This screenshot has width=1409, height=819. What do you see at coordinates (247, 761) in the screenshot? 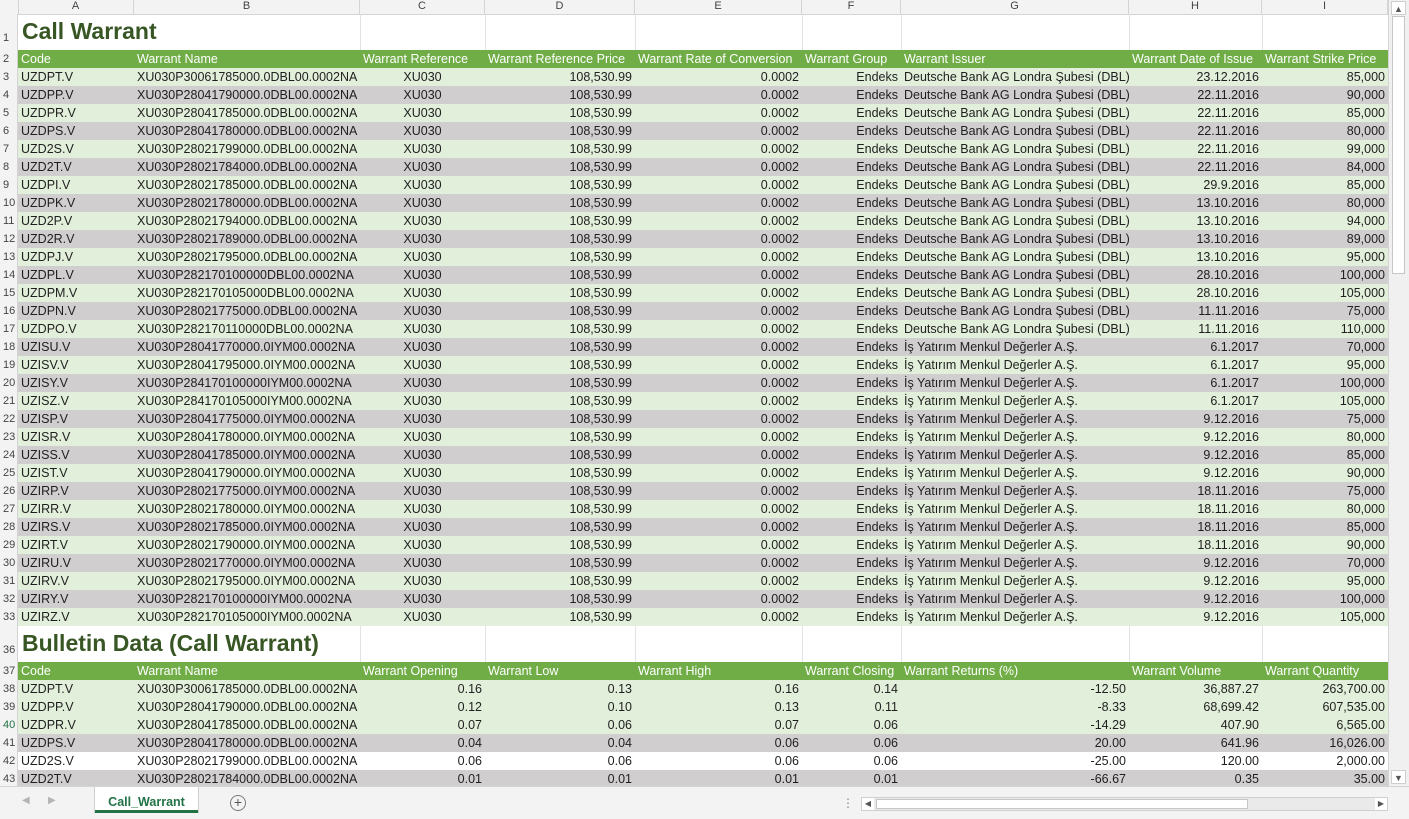
I see `cell: XU030P28021799000.0DBL00.0002NA` at bounding box center [247, 761].